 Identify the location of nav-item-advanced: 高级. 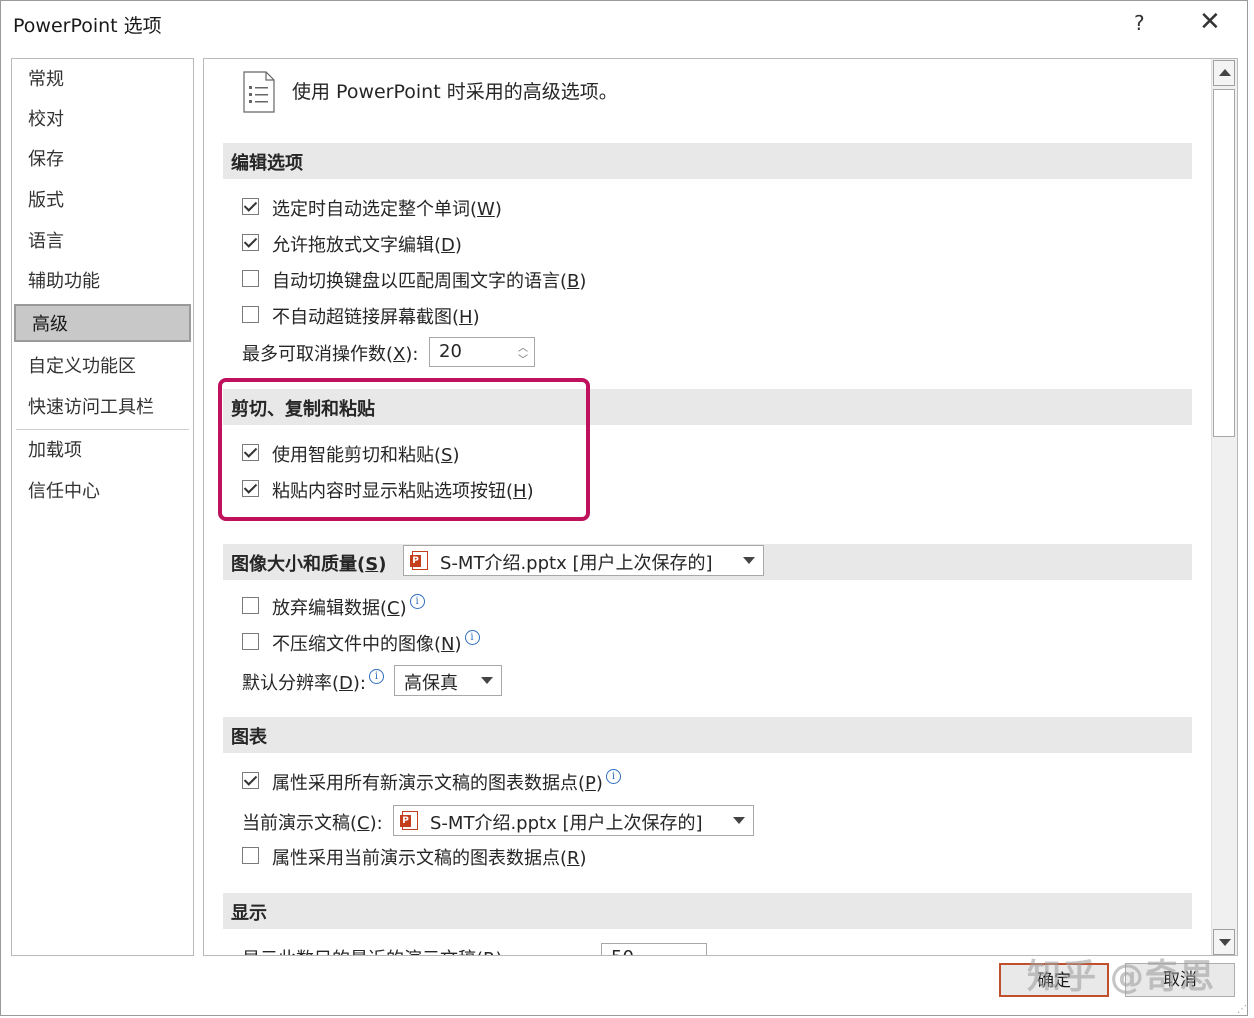
(102, 323).